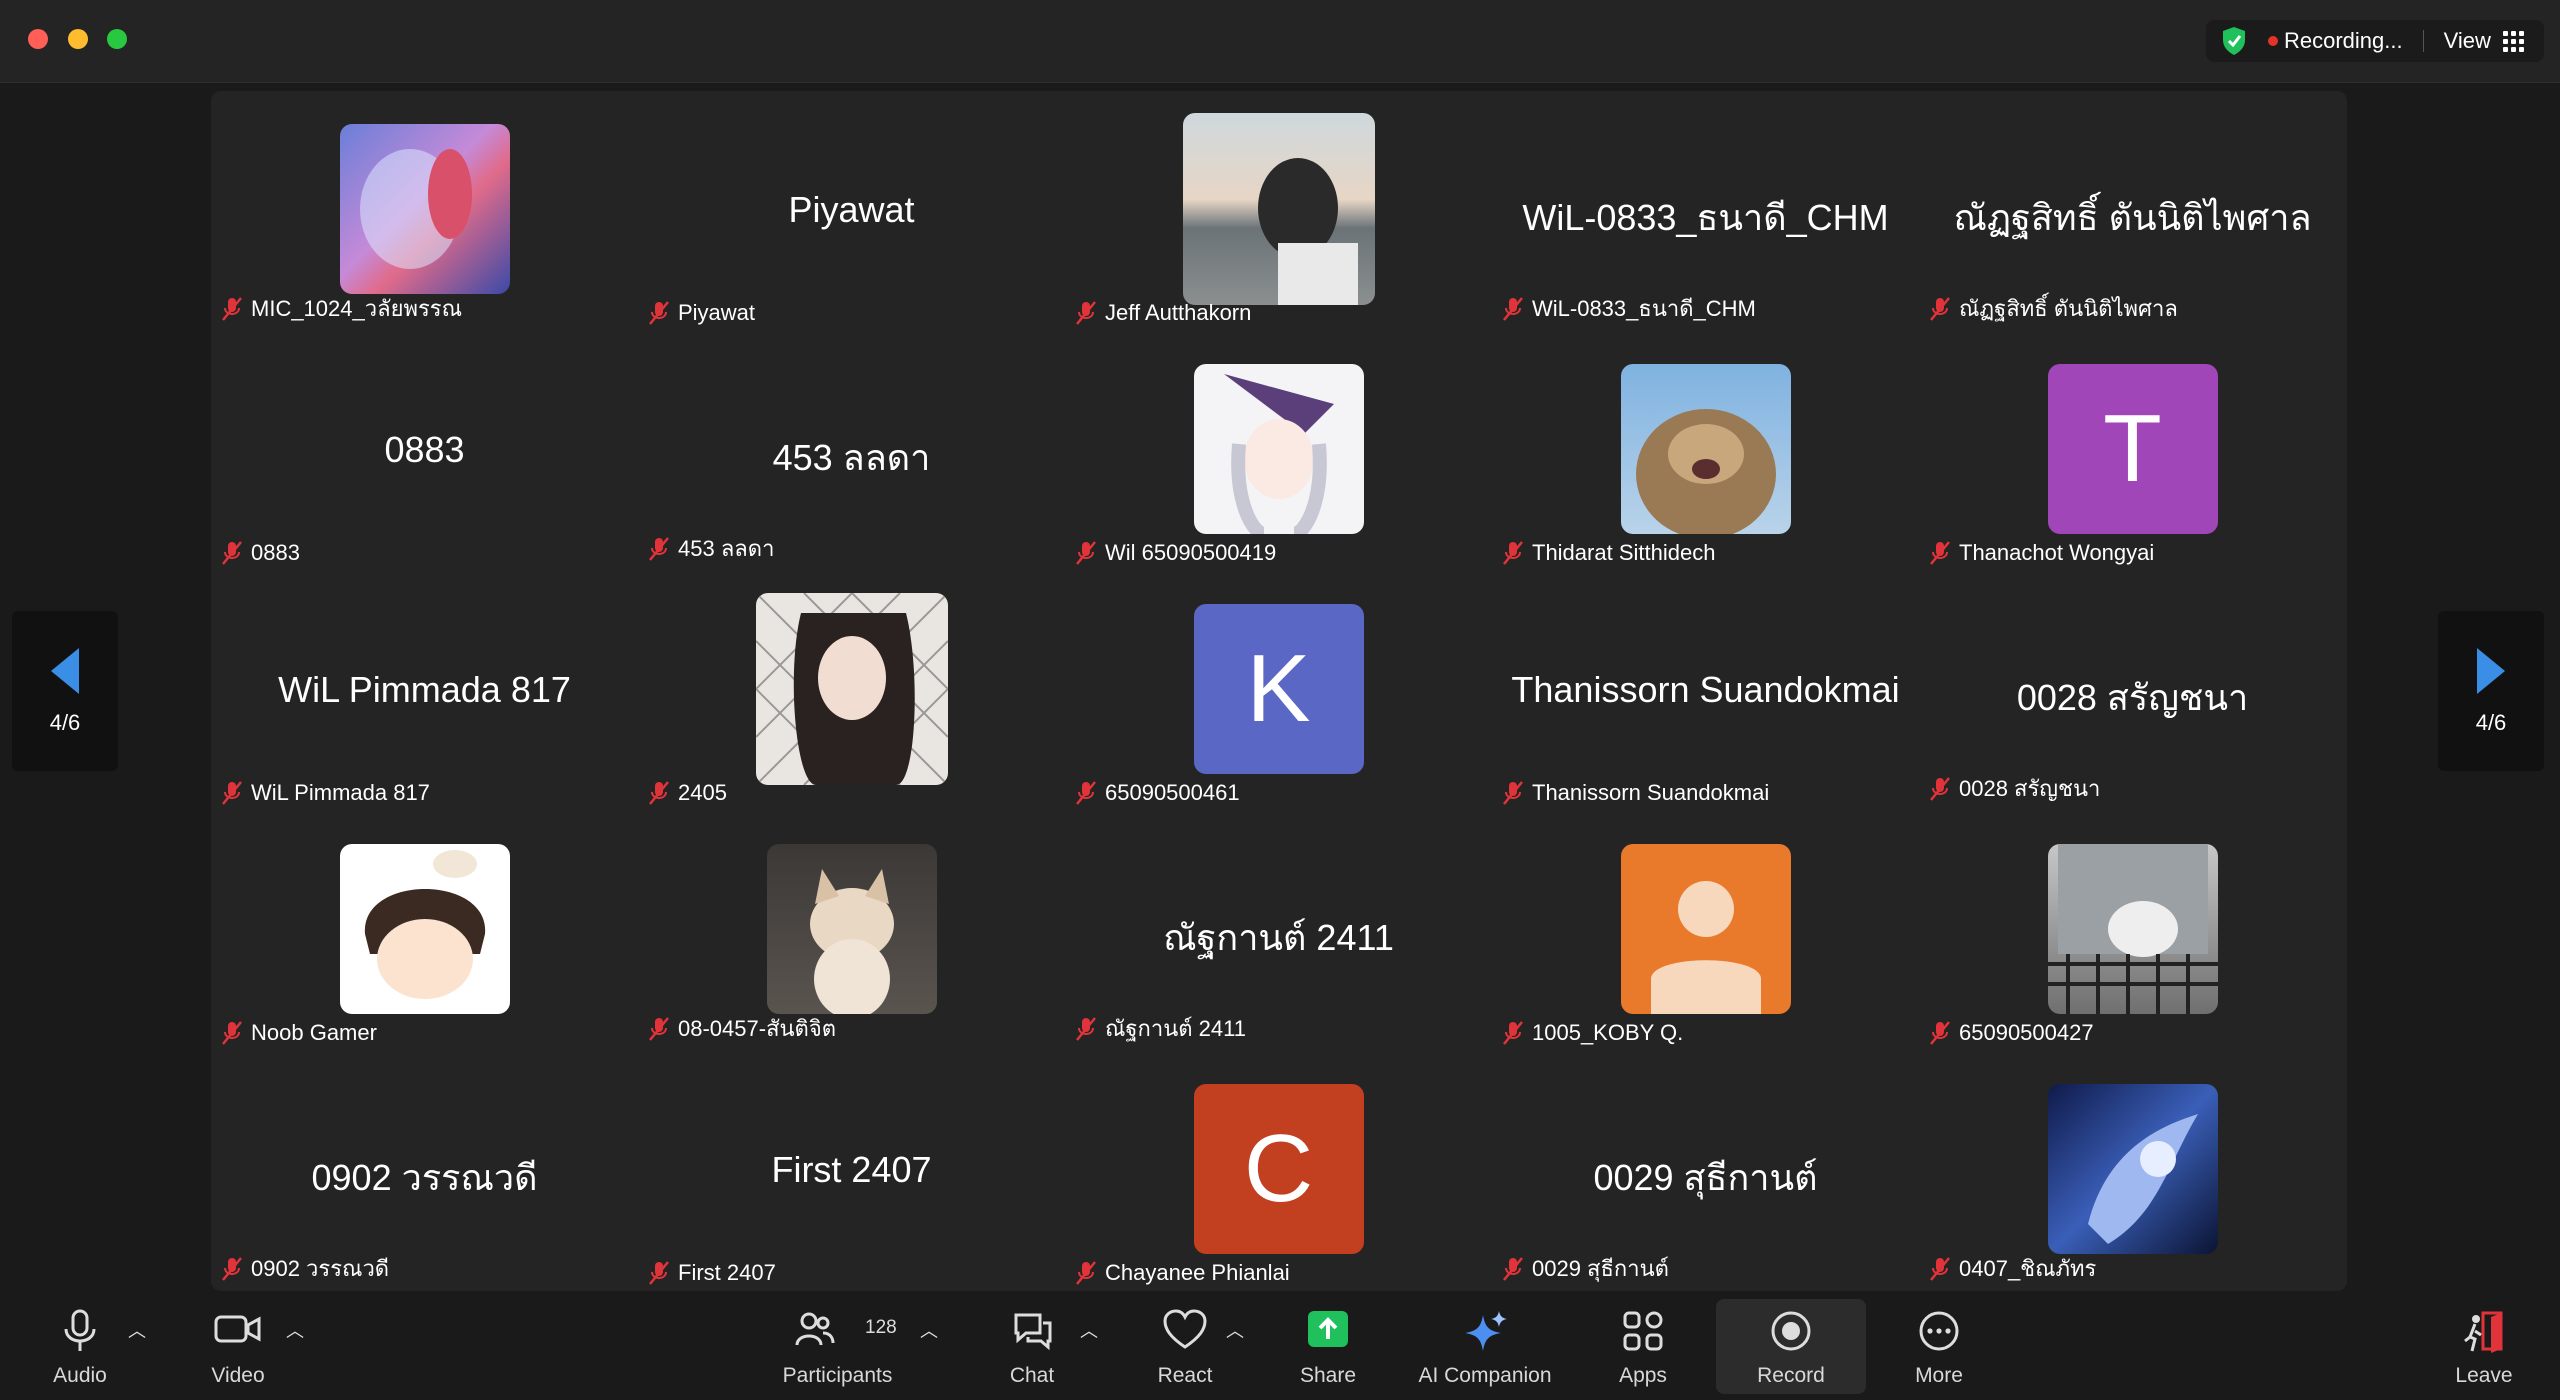 This screenshot has width=2560, height=1400. I want to click on participant-tile: 0028 สรัญชนา 0028 สรัญชนา, so click(2132, 691).